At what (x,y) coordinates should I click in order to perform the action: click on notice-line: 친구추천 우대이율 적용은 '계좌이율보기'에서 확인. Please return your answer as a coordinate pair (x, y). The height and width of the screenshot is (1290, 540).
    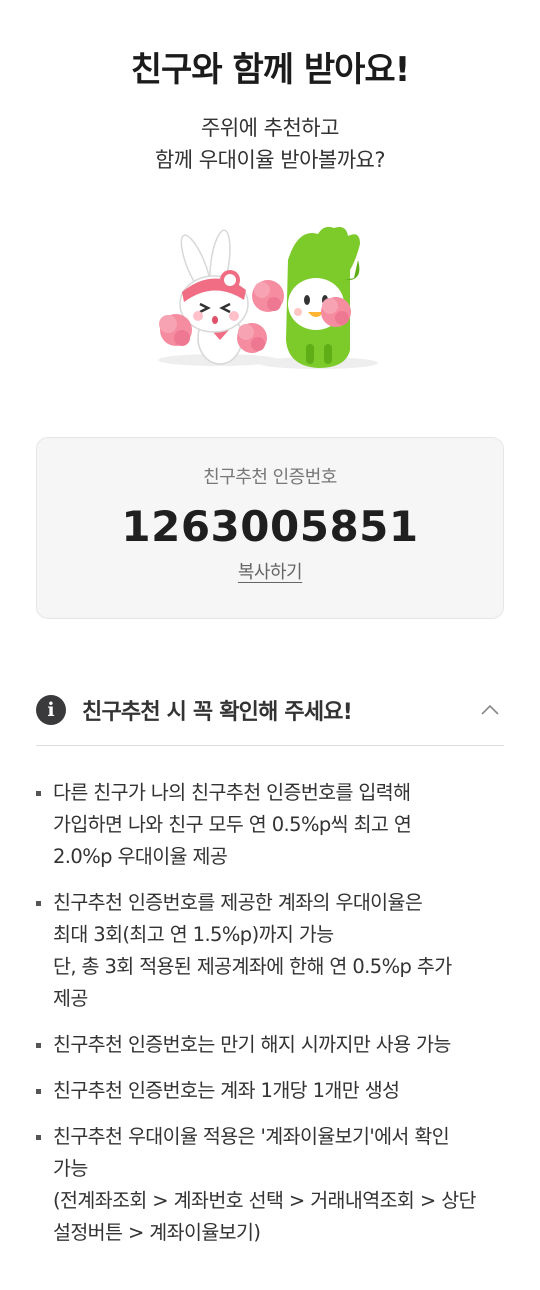
    Looking at the image, I should click on (251, 1136).